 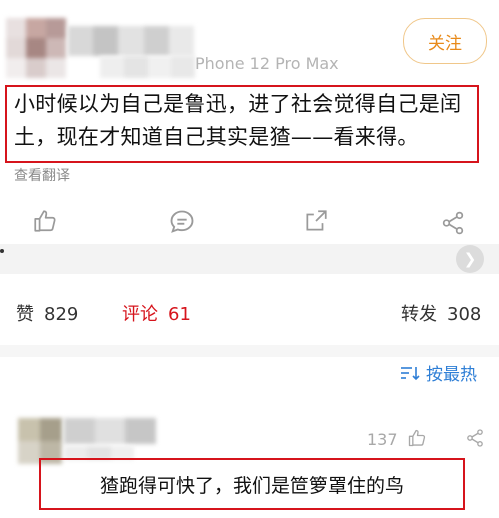 I want to click on comment-like-count: 137, so click(x=382, y=439).